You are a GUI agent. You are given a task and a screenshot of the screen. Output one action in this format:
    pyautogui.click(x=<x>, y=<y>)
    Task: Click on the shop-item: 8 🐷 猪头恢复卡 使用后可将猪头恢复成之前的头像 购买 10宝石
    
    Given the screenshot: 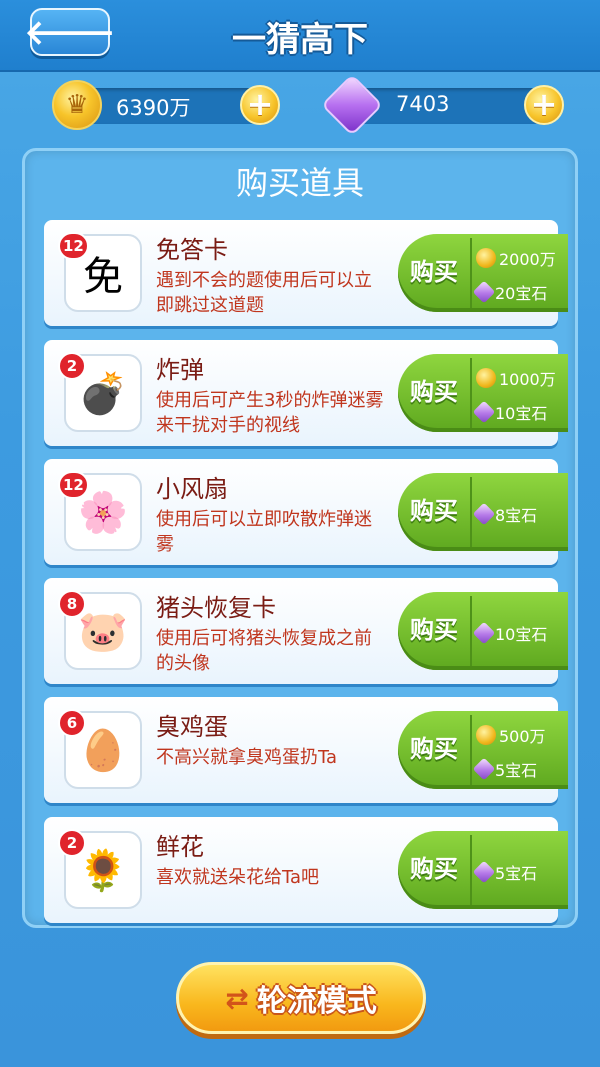 What is the action you would take?
    pyautogui.click(x=306, y=631)
    